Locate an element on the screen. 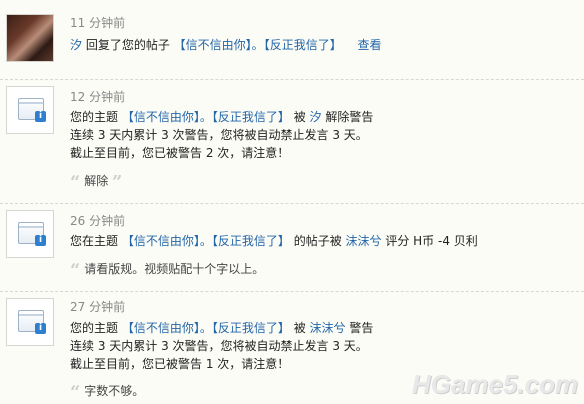  notice-quote: “ 解除 ” is located at coordinates (96, 182).